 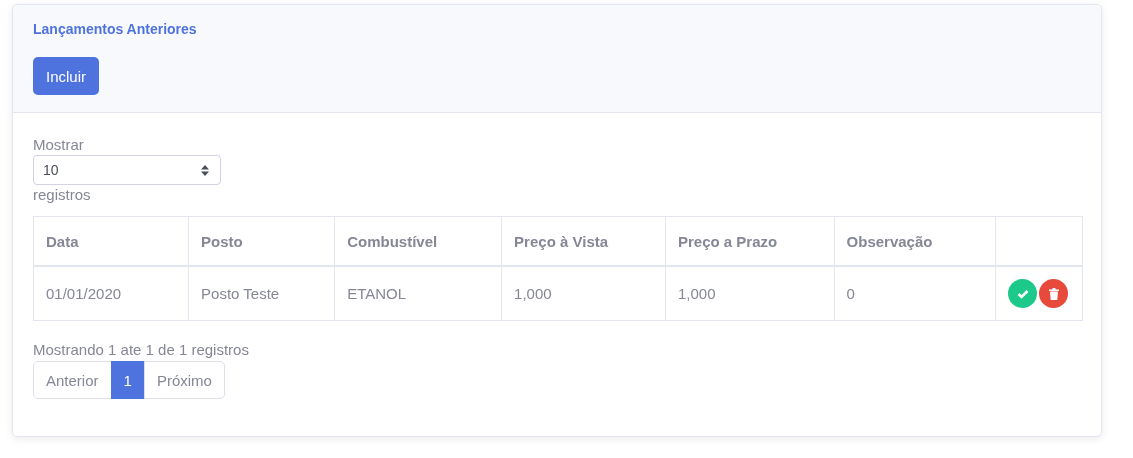 What do you see at coordinates (127, 170) in the screenshot?
I see `page-size-select: 10` at bounding box center [127, 170].